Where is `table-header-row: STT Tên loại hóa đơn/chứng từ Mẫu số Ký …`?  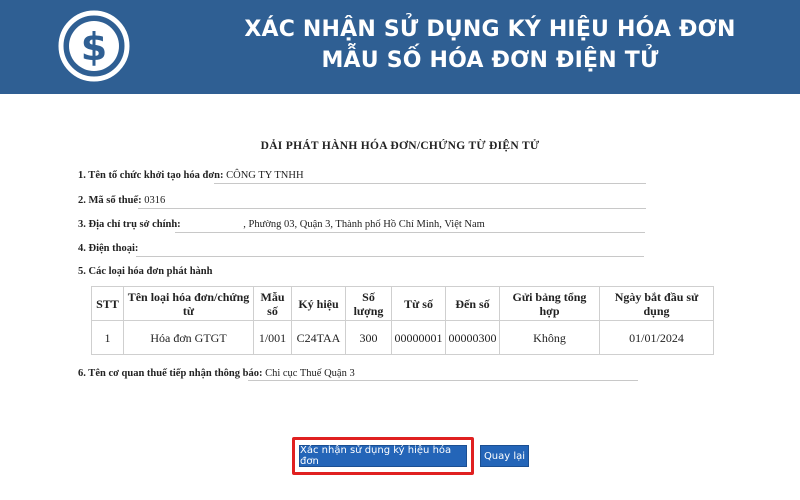
table-header-row: STT Tên loại hóa đơn/chứng từ Mẫu số Ký … is located at coordinates (402, 303).